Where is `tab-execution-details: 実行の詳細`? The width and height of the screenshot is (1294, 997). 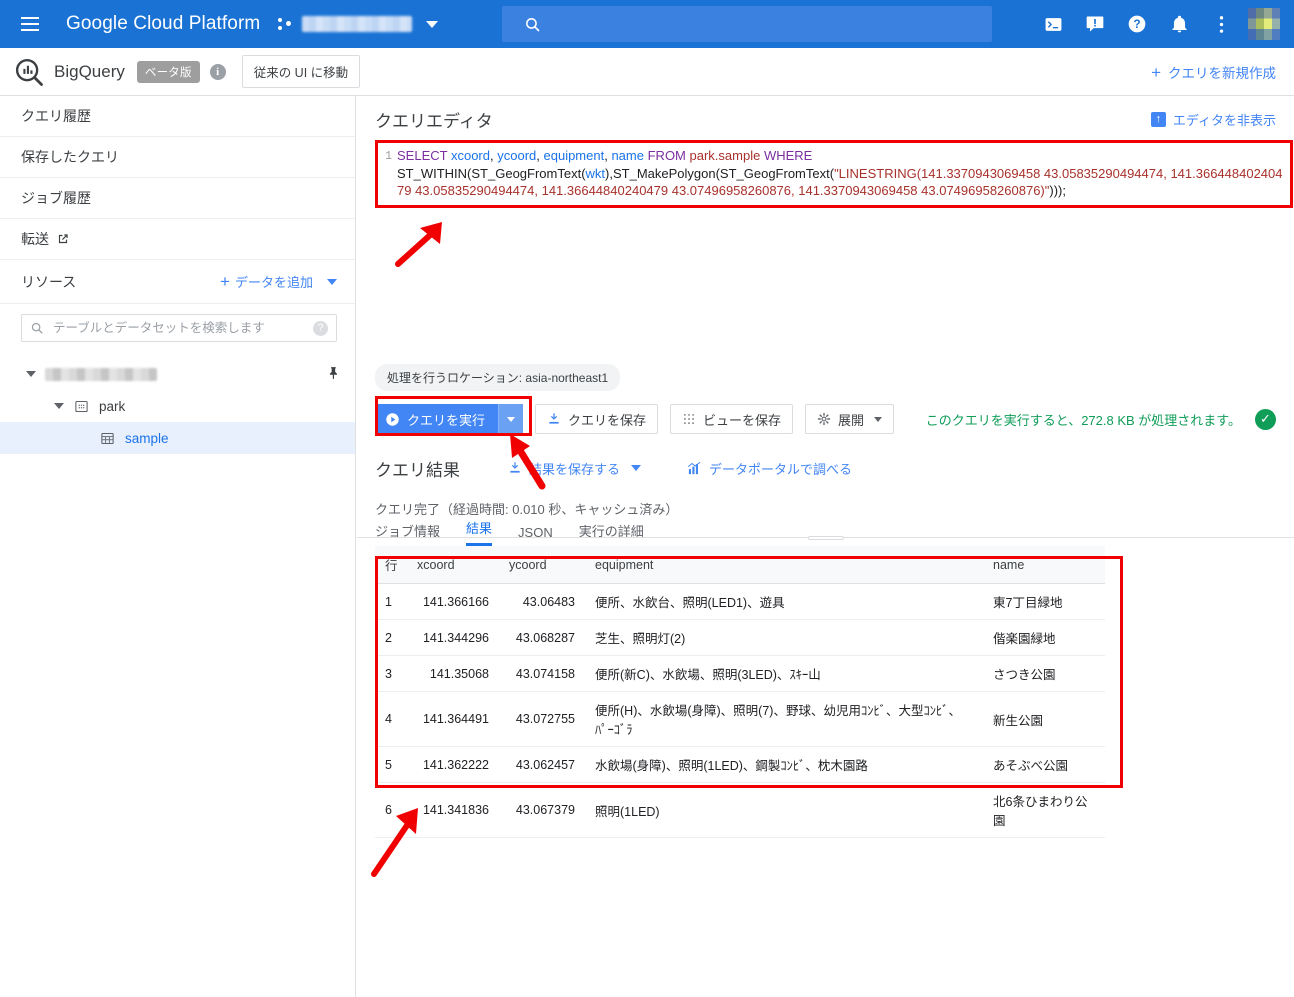 tab-execution-details: 実行の詳細 is located at coordinates (611, 533).